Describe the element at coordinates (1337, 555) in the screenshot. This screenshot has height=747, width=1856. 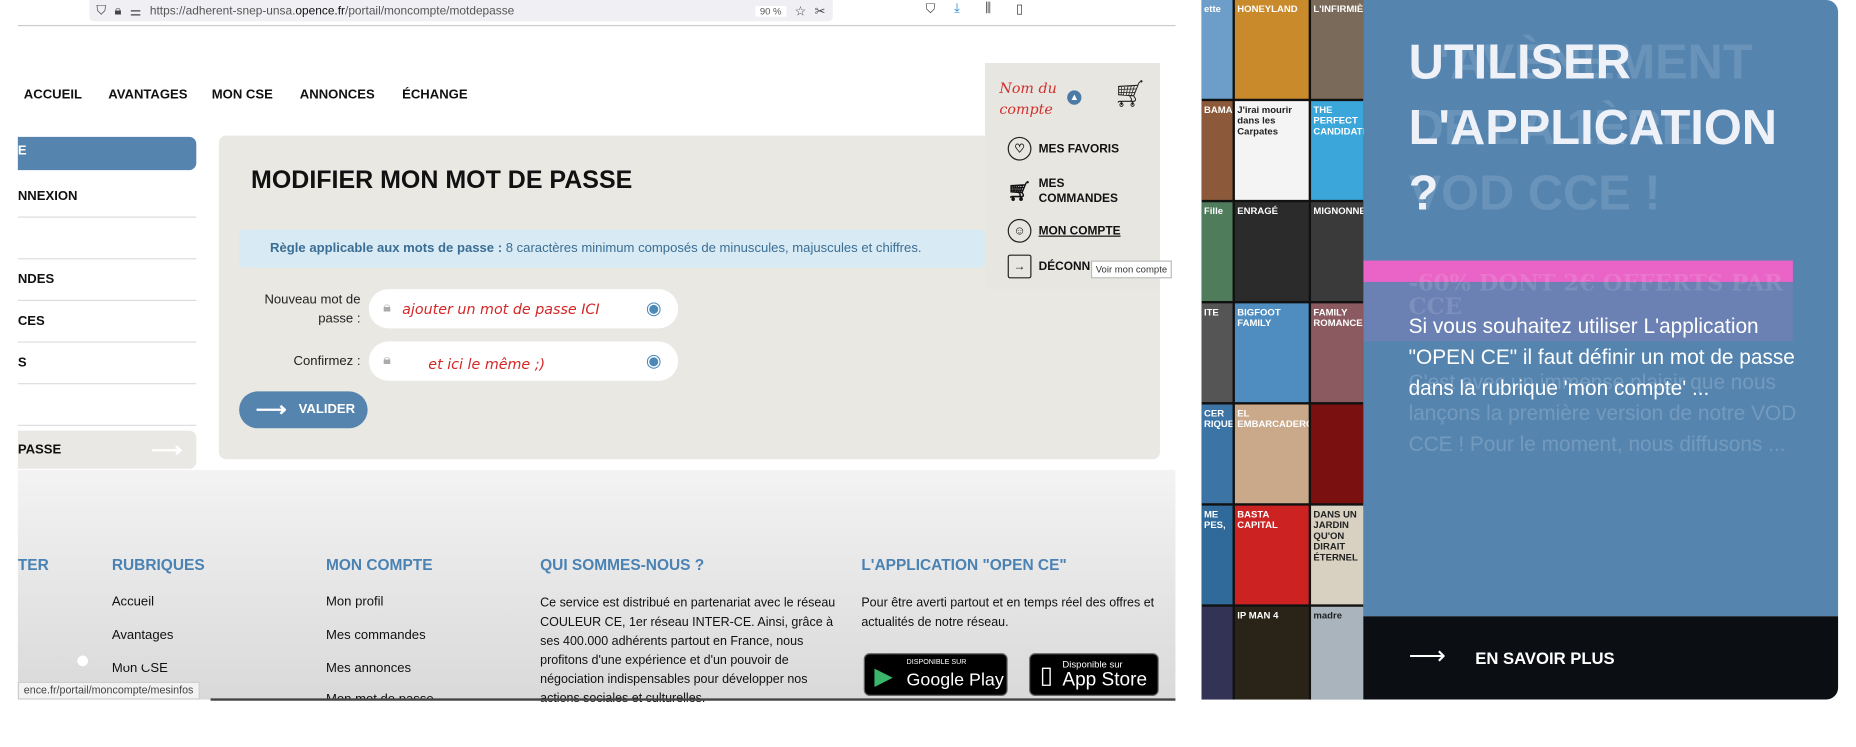
I see `movie-poster: DANS UN JARDIN QU'ON DIRAIT ÉTERNEL` at that location.